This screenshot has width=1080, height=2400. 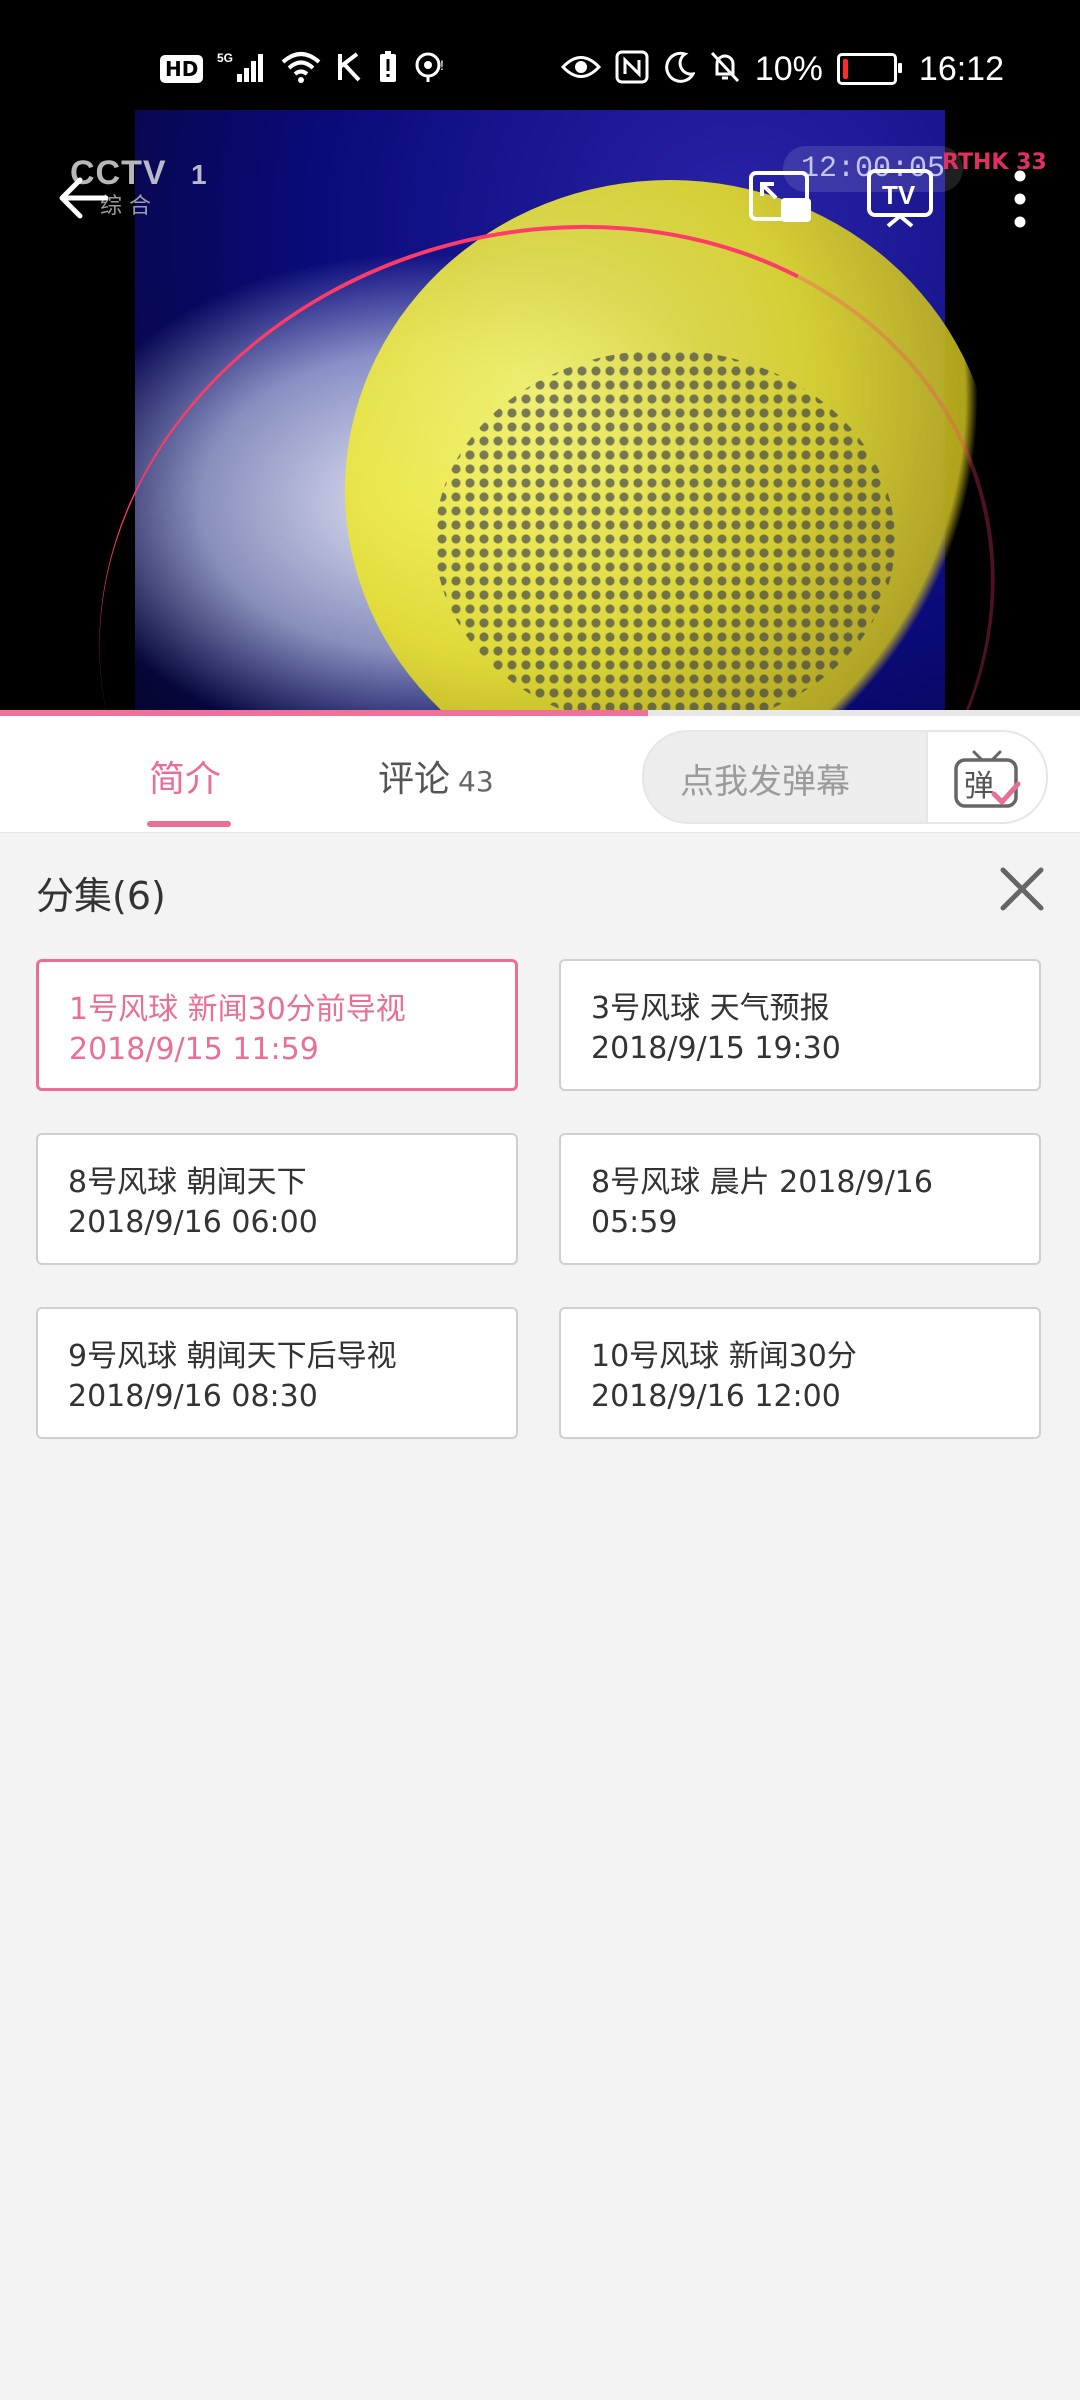 What do you see at coordinates (187, 1182) in the screenshot?
I see `episode-title: 8号风球 朝闻天下` at bounding box center [187, 1182].